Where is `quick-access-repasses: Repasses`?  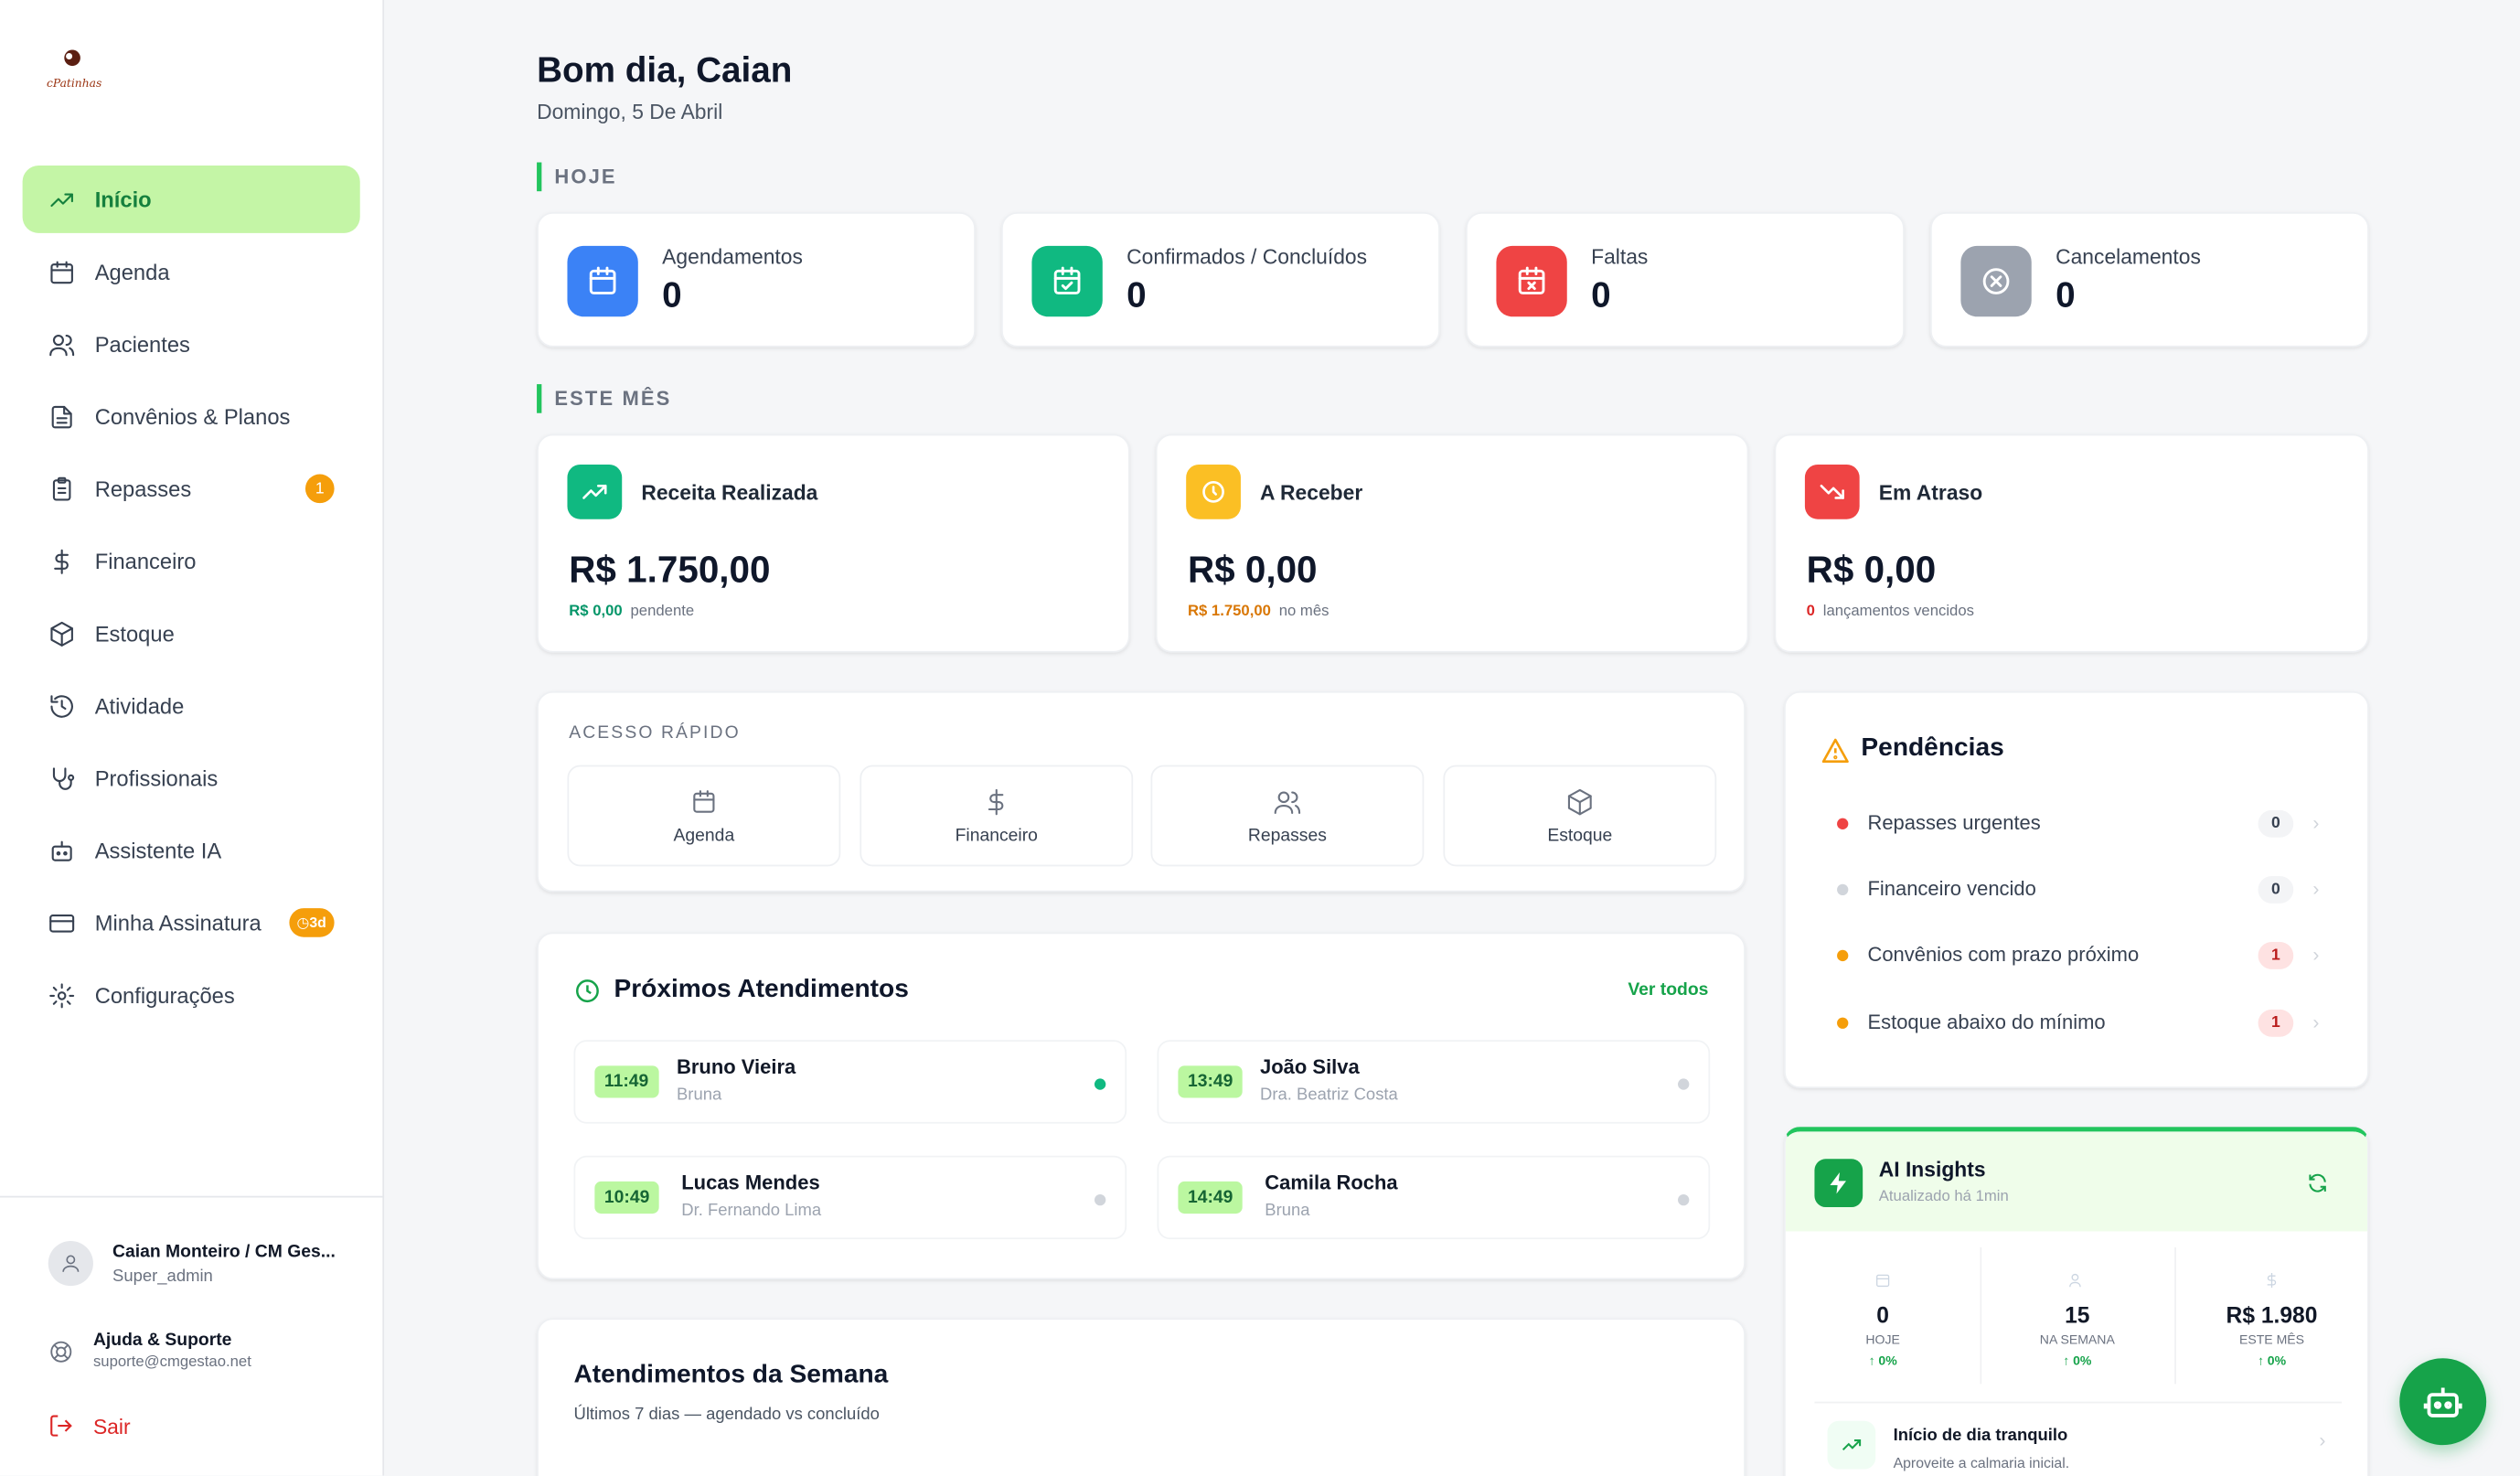
quick-access-repasses: Repasses is located at coordinates (1287, 816).